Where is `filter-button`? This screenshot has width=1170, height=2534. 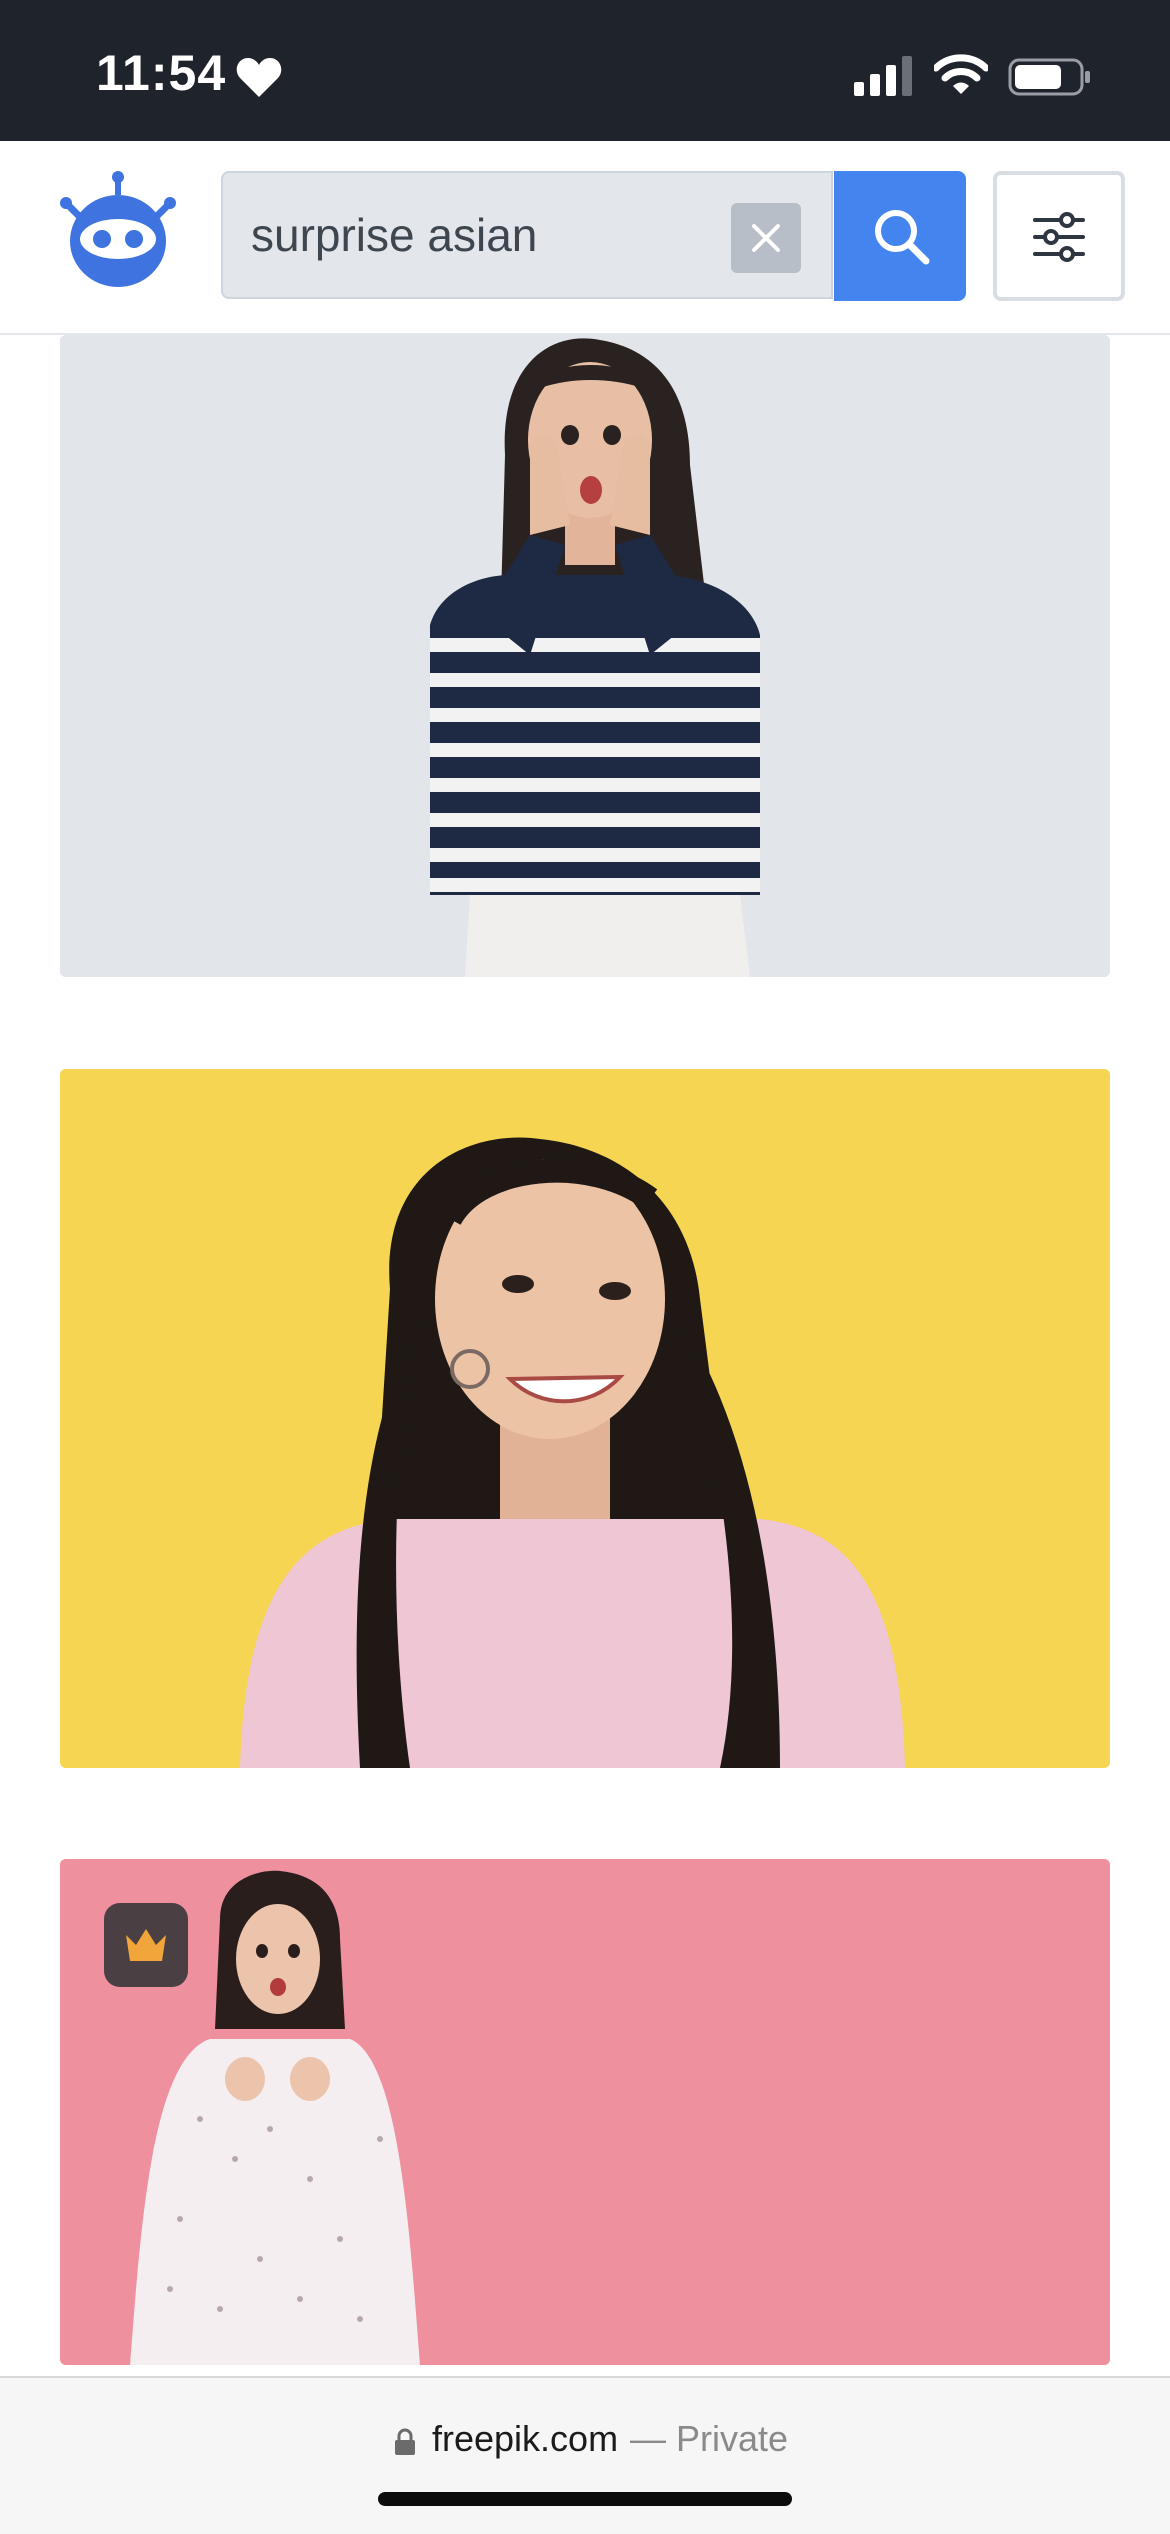 filter-button is located at coordinates (1059, 236).